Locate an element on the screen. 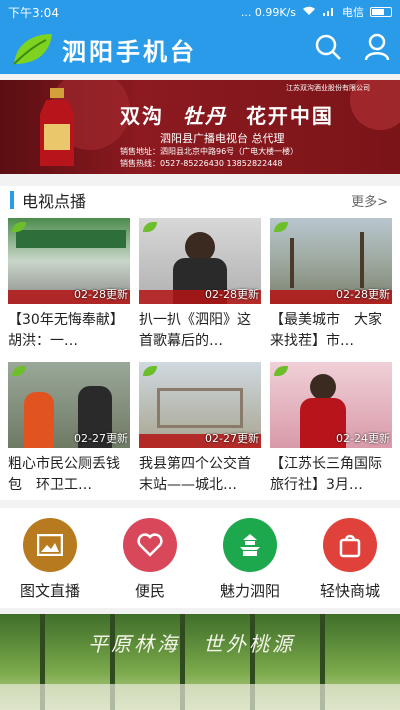 The width and height of the screenshot is (400, 710). section-title: 电视点播 is located at coordinates (54, 201).